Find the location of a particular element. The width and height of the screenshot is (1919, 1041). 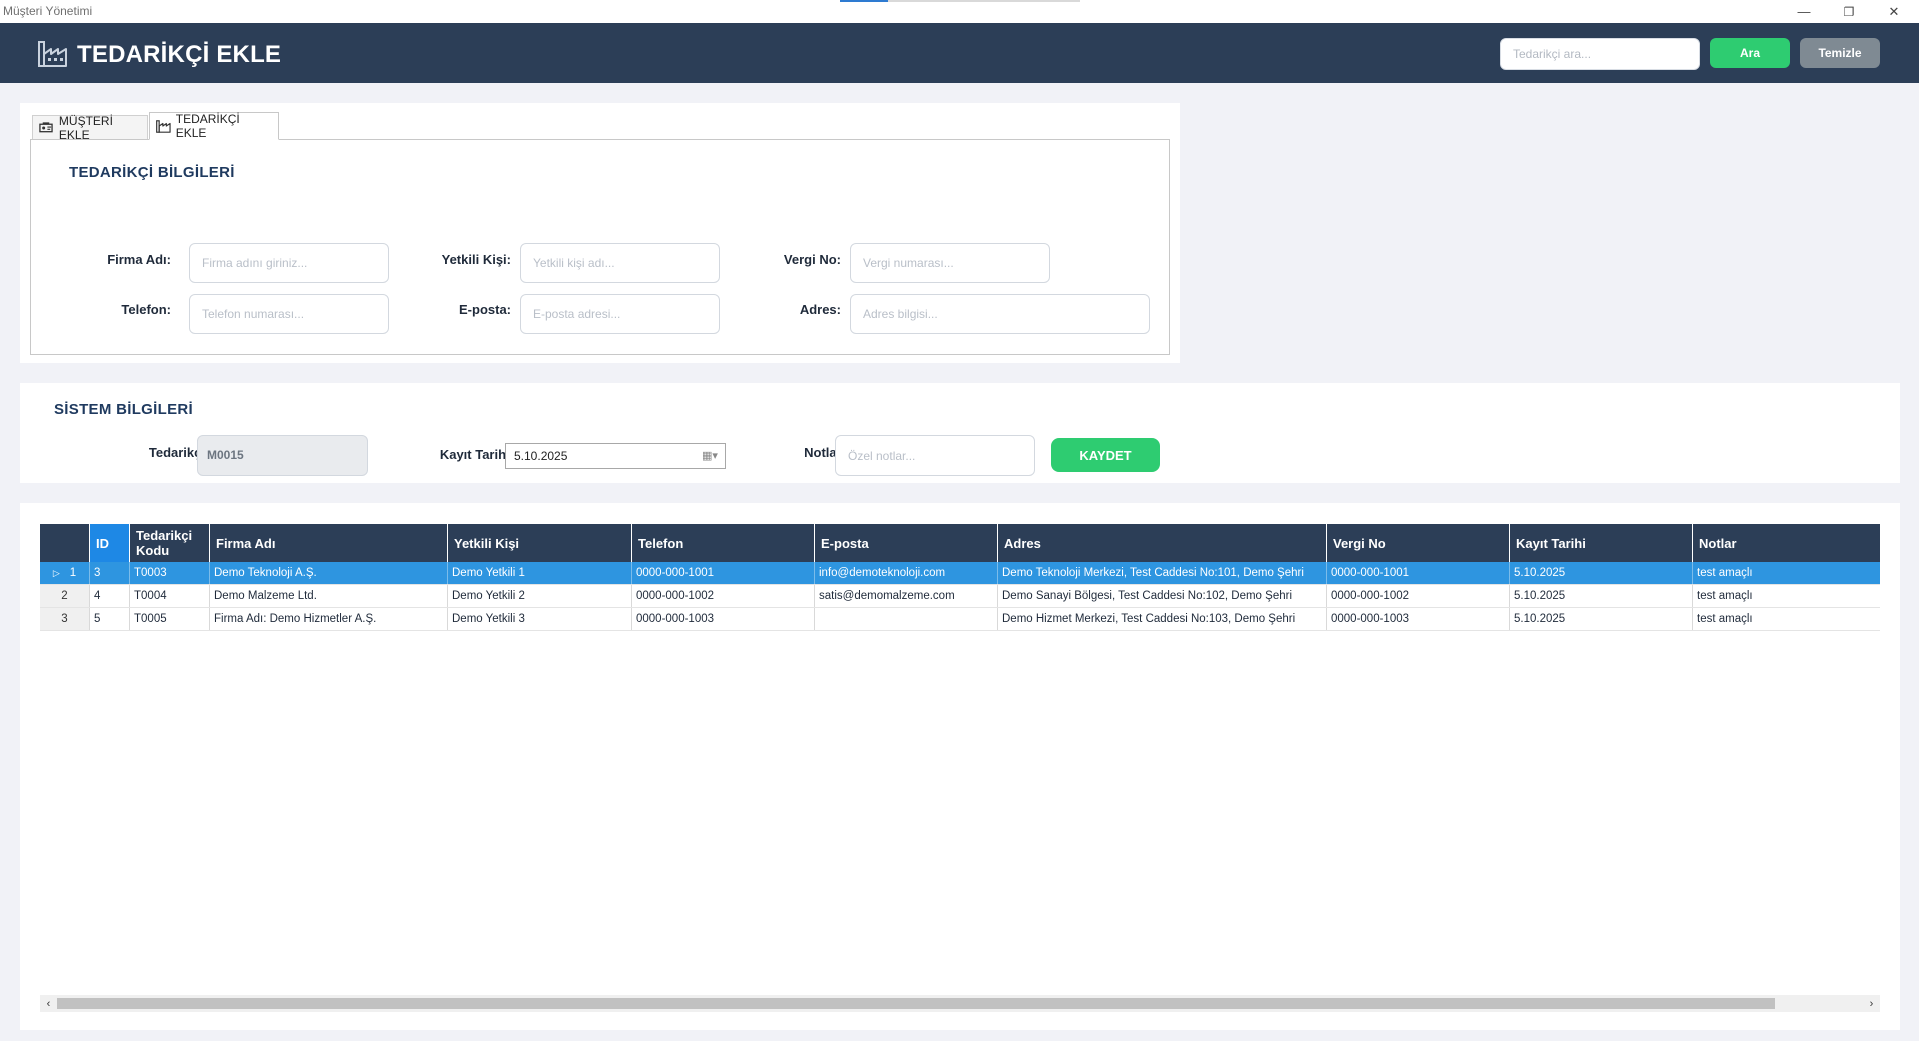

date-value: 5.10.2025 is located at coordinates (541, 456).